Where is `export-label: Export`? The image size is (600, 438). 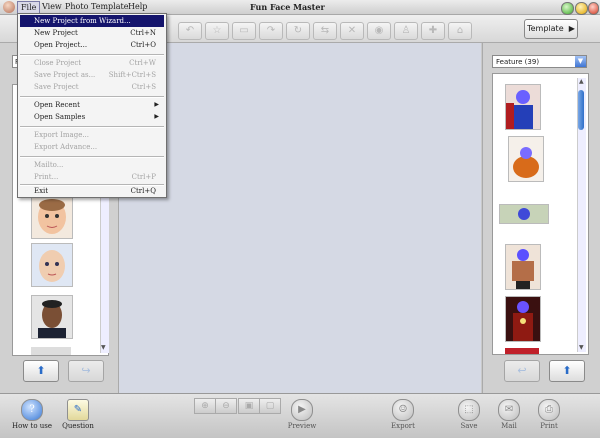
export-label: Export is located at coordinates (403, 426).